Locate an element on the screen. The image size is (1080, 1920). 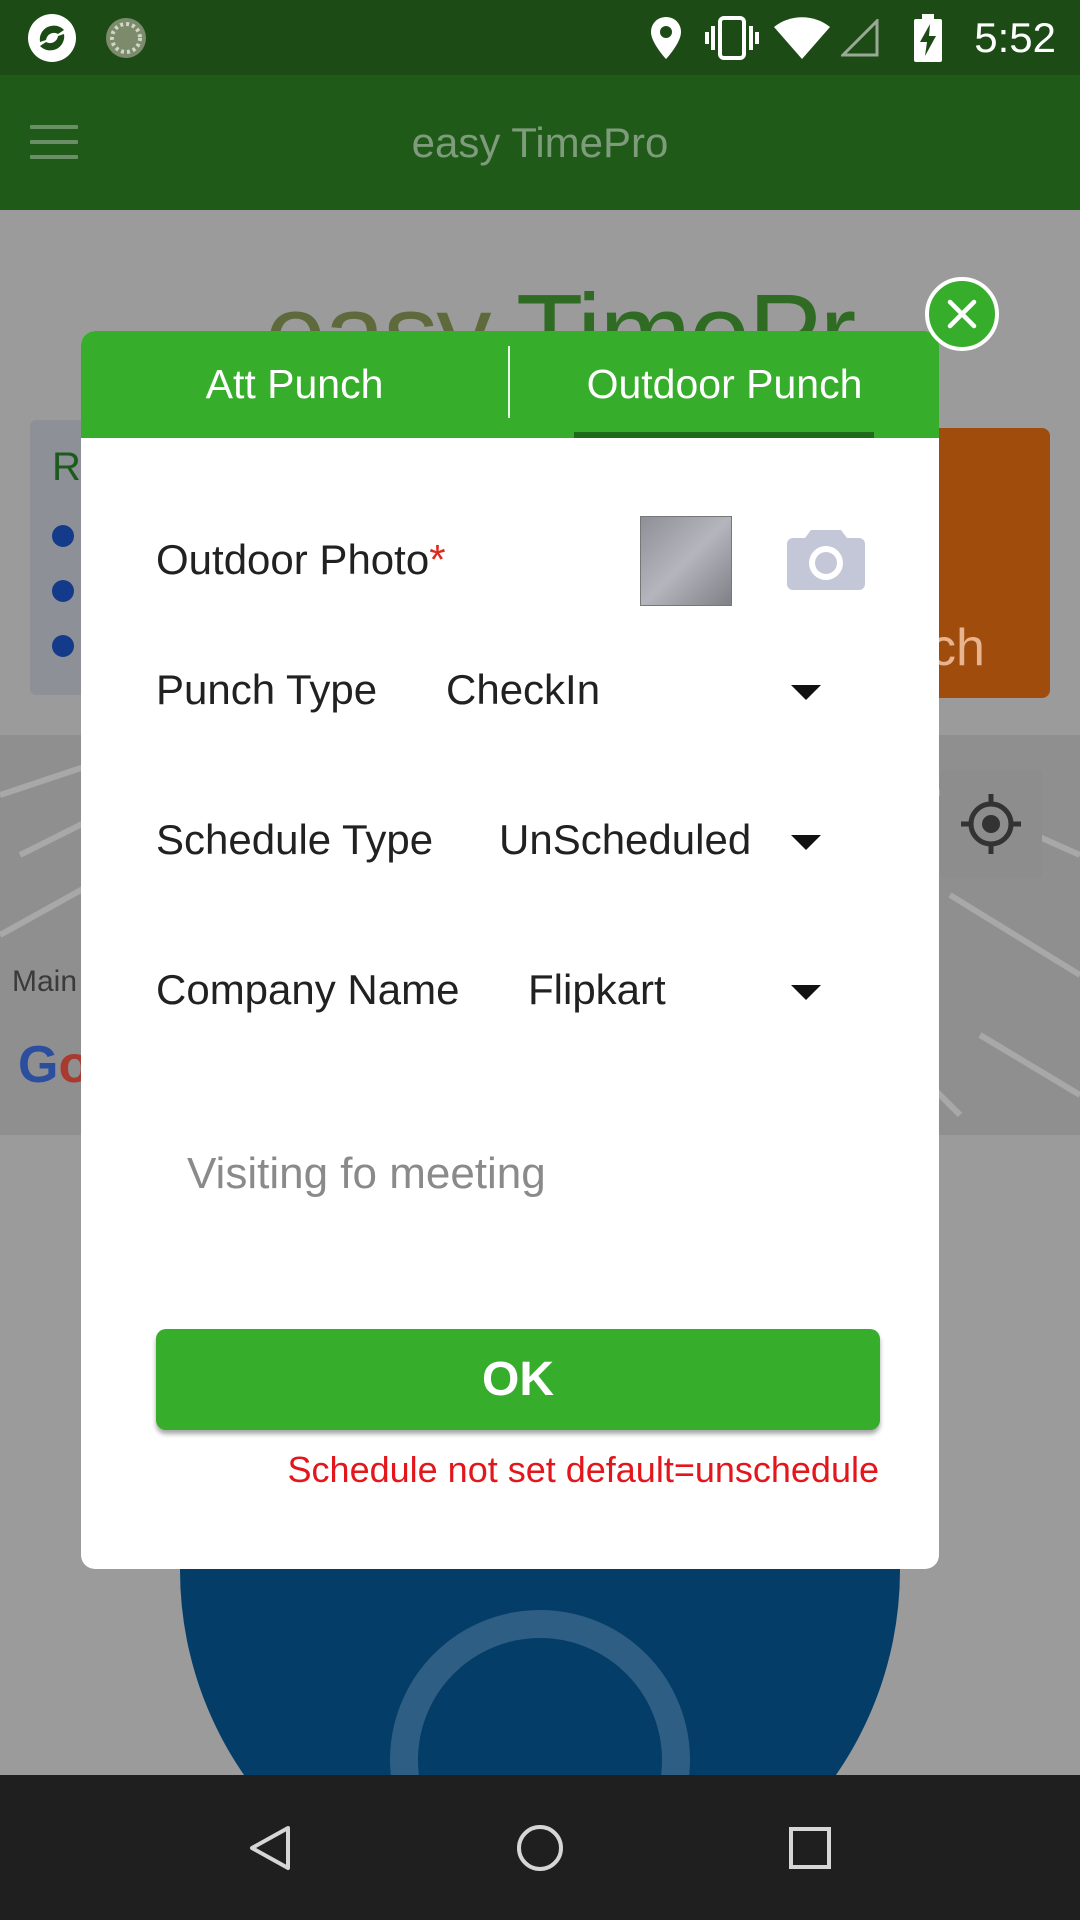
home-icon is located at coordinates (540, 1847).